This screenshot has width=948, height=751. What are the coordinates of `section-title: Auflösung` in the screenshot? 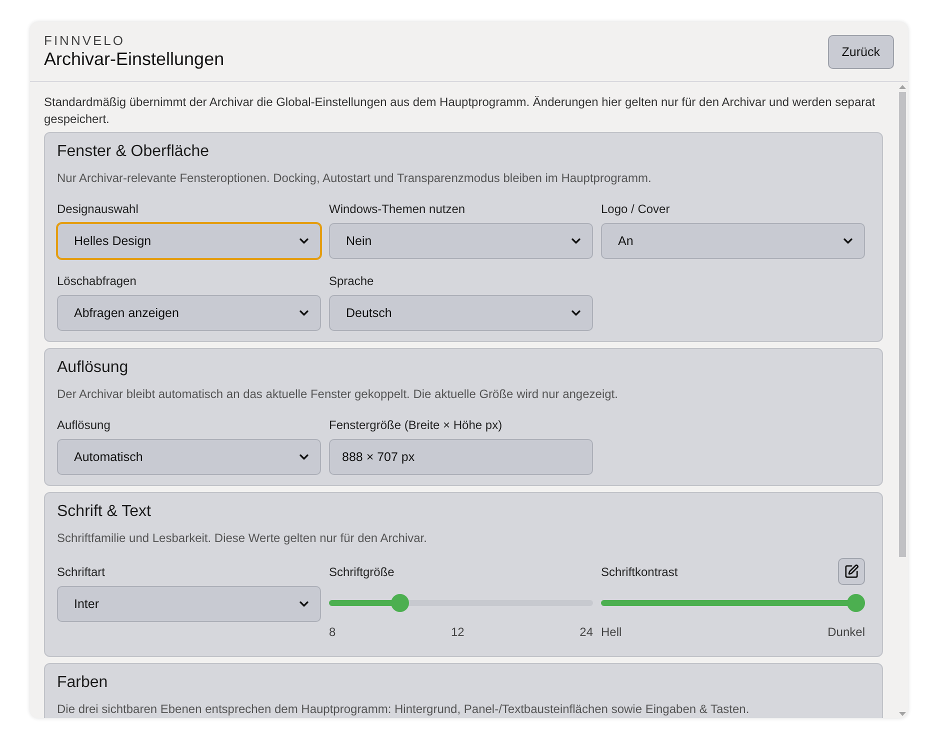 It's located at (93, 368).